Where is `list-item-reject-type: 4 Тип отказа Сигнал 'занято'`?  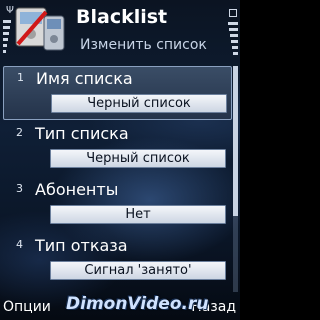
list-item-reject-type: 4 Тип отказа Сигнал 'занято' is located at coordinates (117, 261).